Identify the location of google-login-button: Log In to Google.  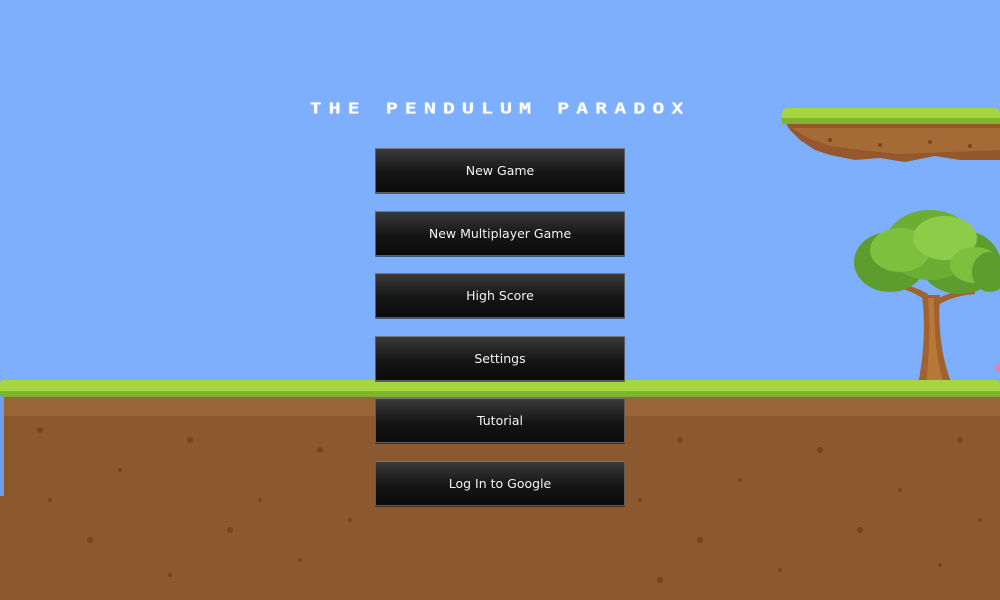
(500, 483).